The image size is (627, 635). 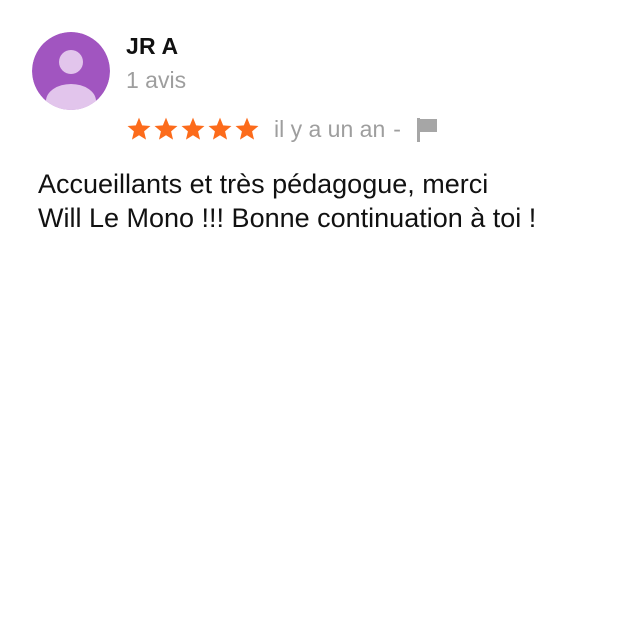 I want to click on author-name: JR A, so click(x=152, y=46).